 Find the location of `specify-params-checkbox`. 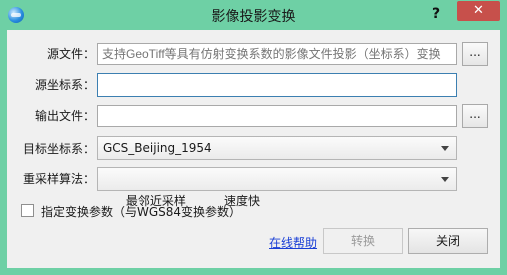

specify-params-checkbox is located at coordinates (27, 210).